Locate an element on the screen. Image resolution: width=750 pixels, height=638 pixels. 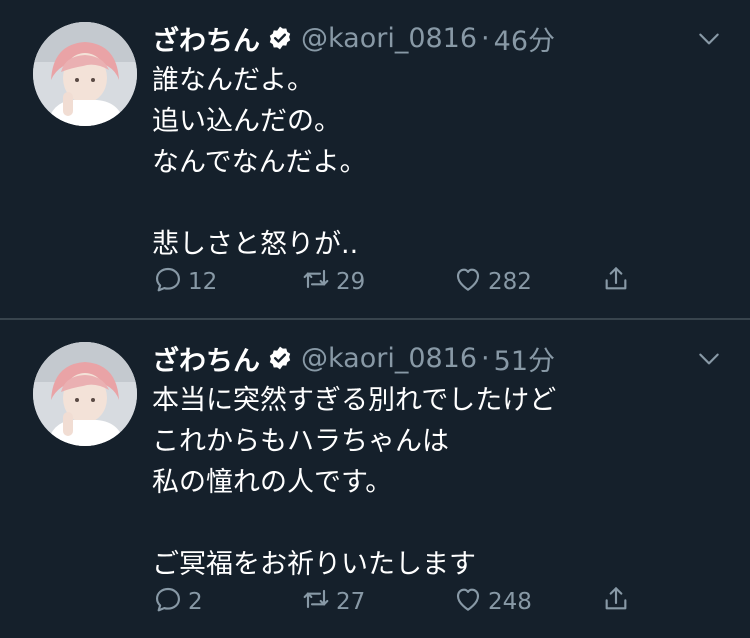
reply-count: 12 is located at coordinates (203, 282).